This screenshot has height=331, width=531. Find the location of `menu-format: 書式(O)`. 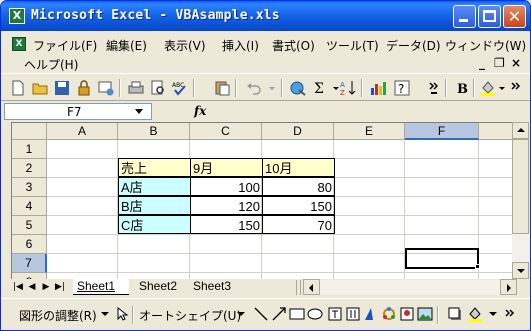

menu-format: 書式(O) is located at coordinates (293, 45).